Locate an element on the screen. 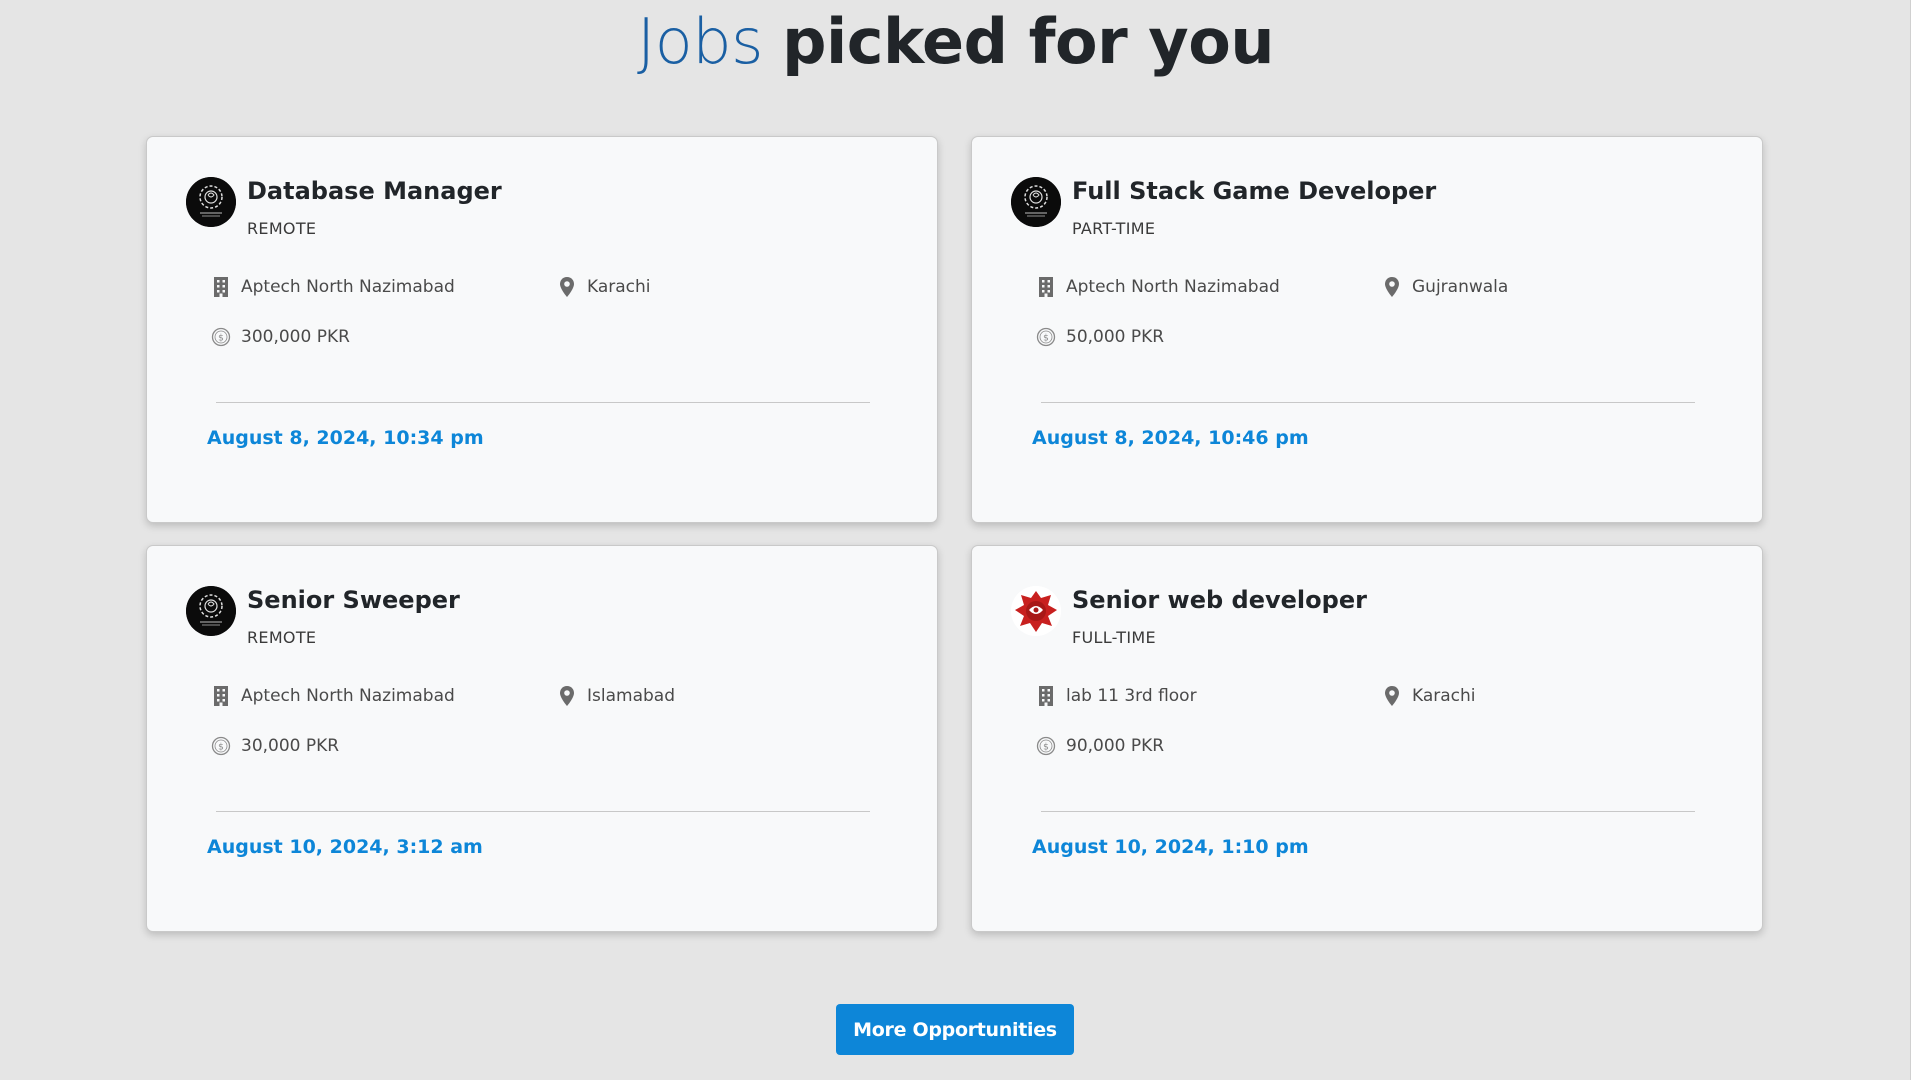 Image resolution: width=1911 pixels, height=1080 pixels. salary-info: $ 300,000 PKR is located at coordinates (280, 337).